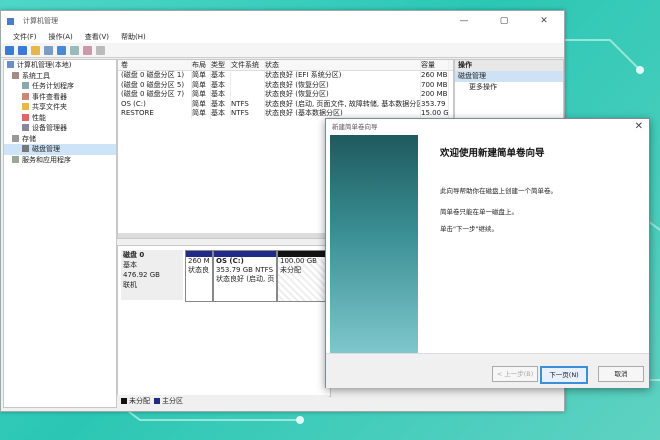 The width and height of the screenshot is (660, 440). Describe the element at coordinates (201, 65) in the screenshot. I see `column-layout: 布局` at that location.